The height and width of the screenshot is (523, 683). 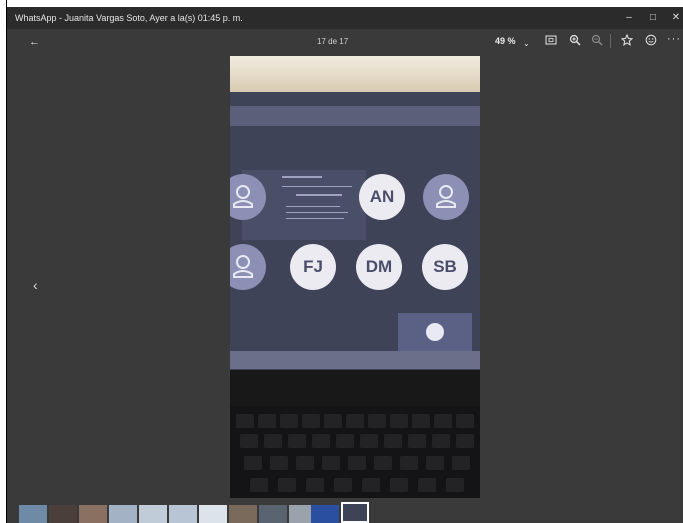 I want to click on photo-avatar: AN, so click(x=382, y=197).